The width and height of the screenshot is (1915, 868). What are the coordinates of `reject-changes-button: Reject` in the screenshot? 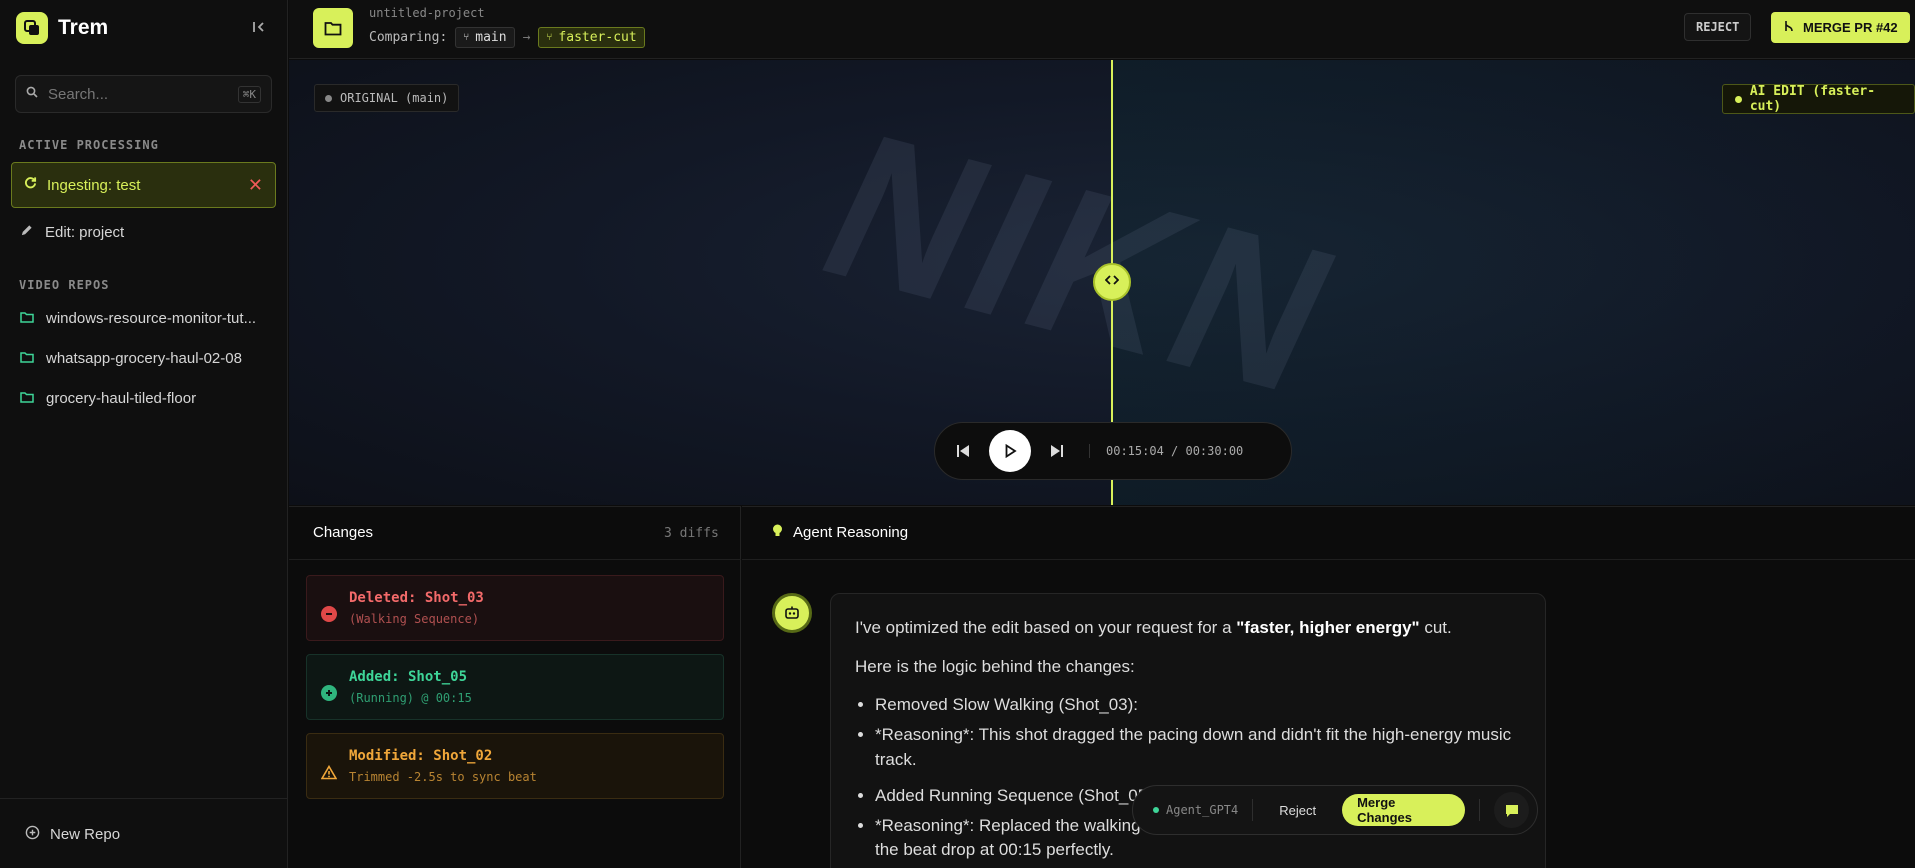 It's located at (1297, 810).